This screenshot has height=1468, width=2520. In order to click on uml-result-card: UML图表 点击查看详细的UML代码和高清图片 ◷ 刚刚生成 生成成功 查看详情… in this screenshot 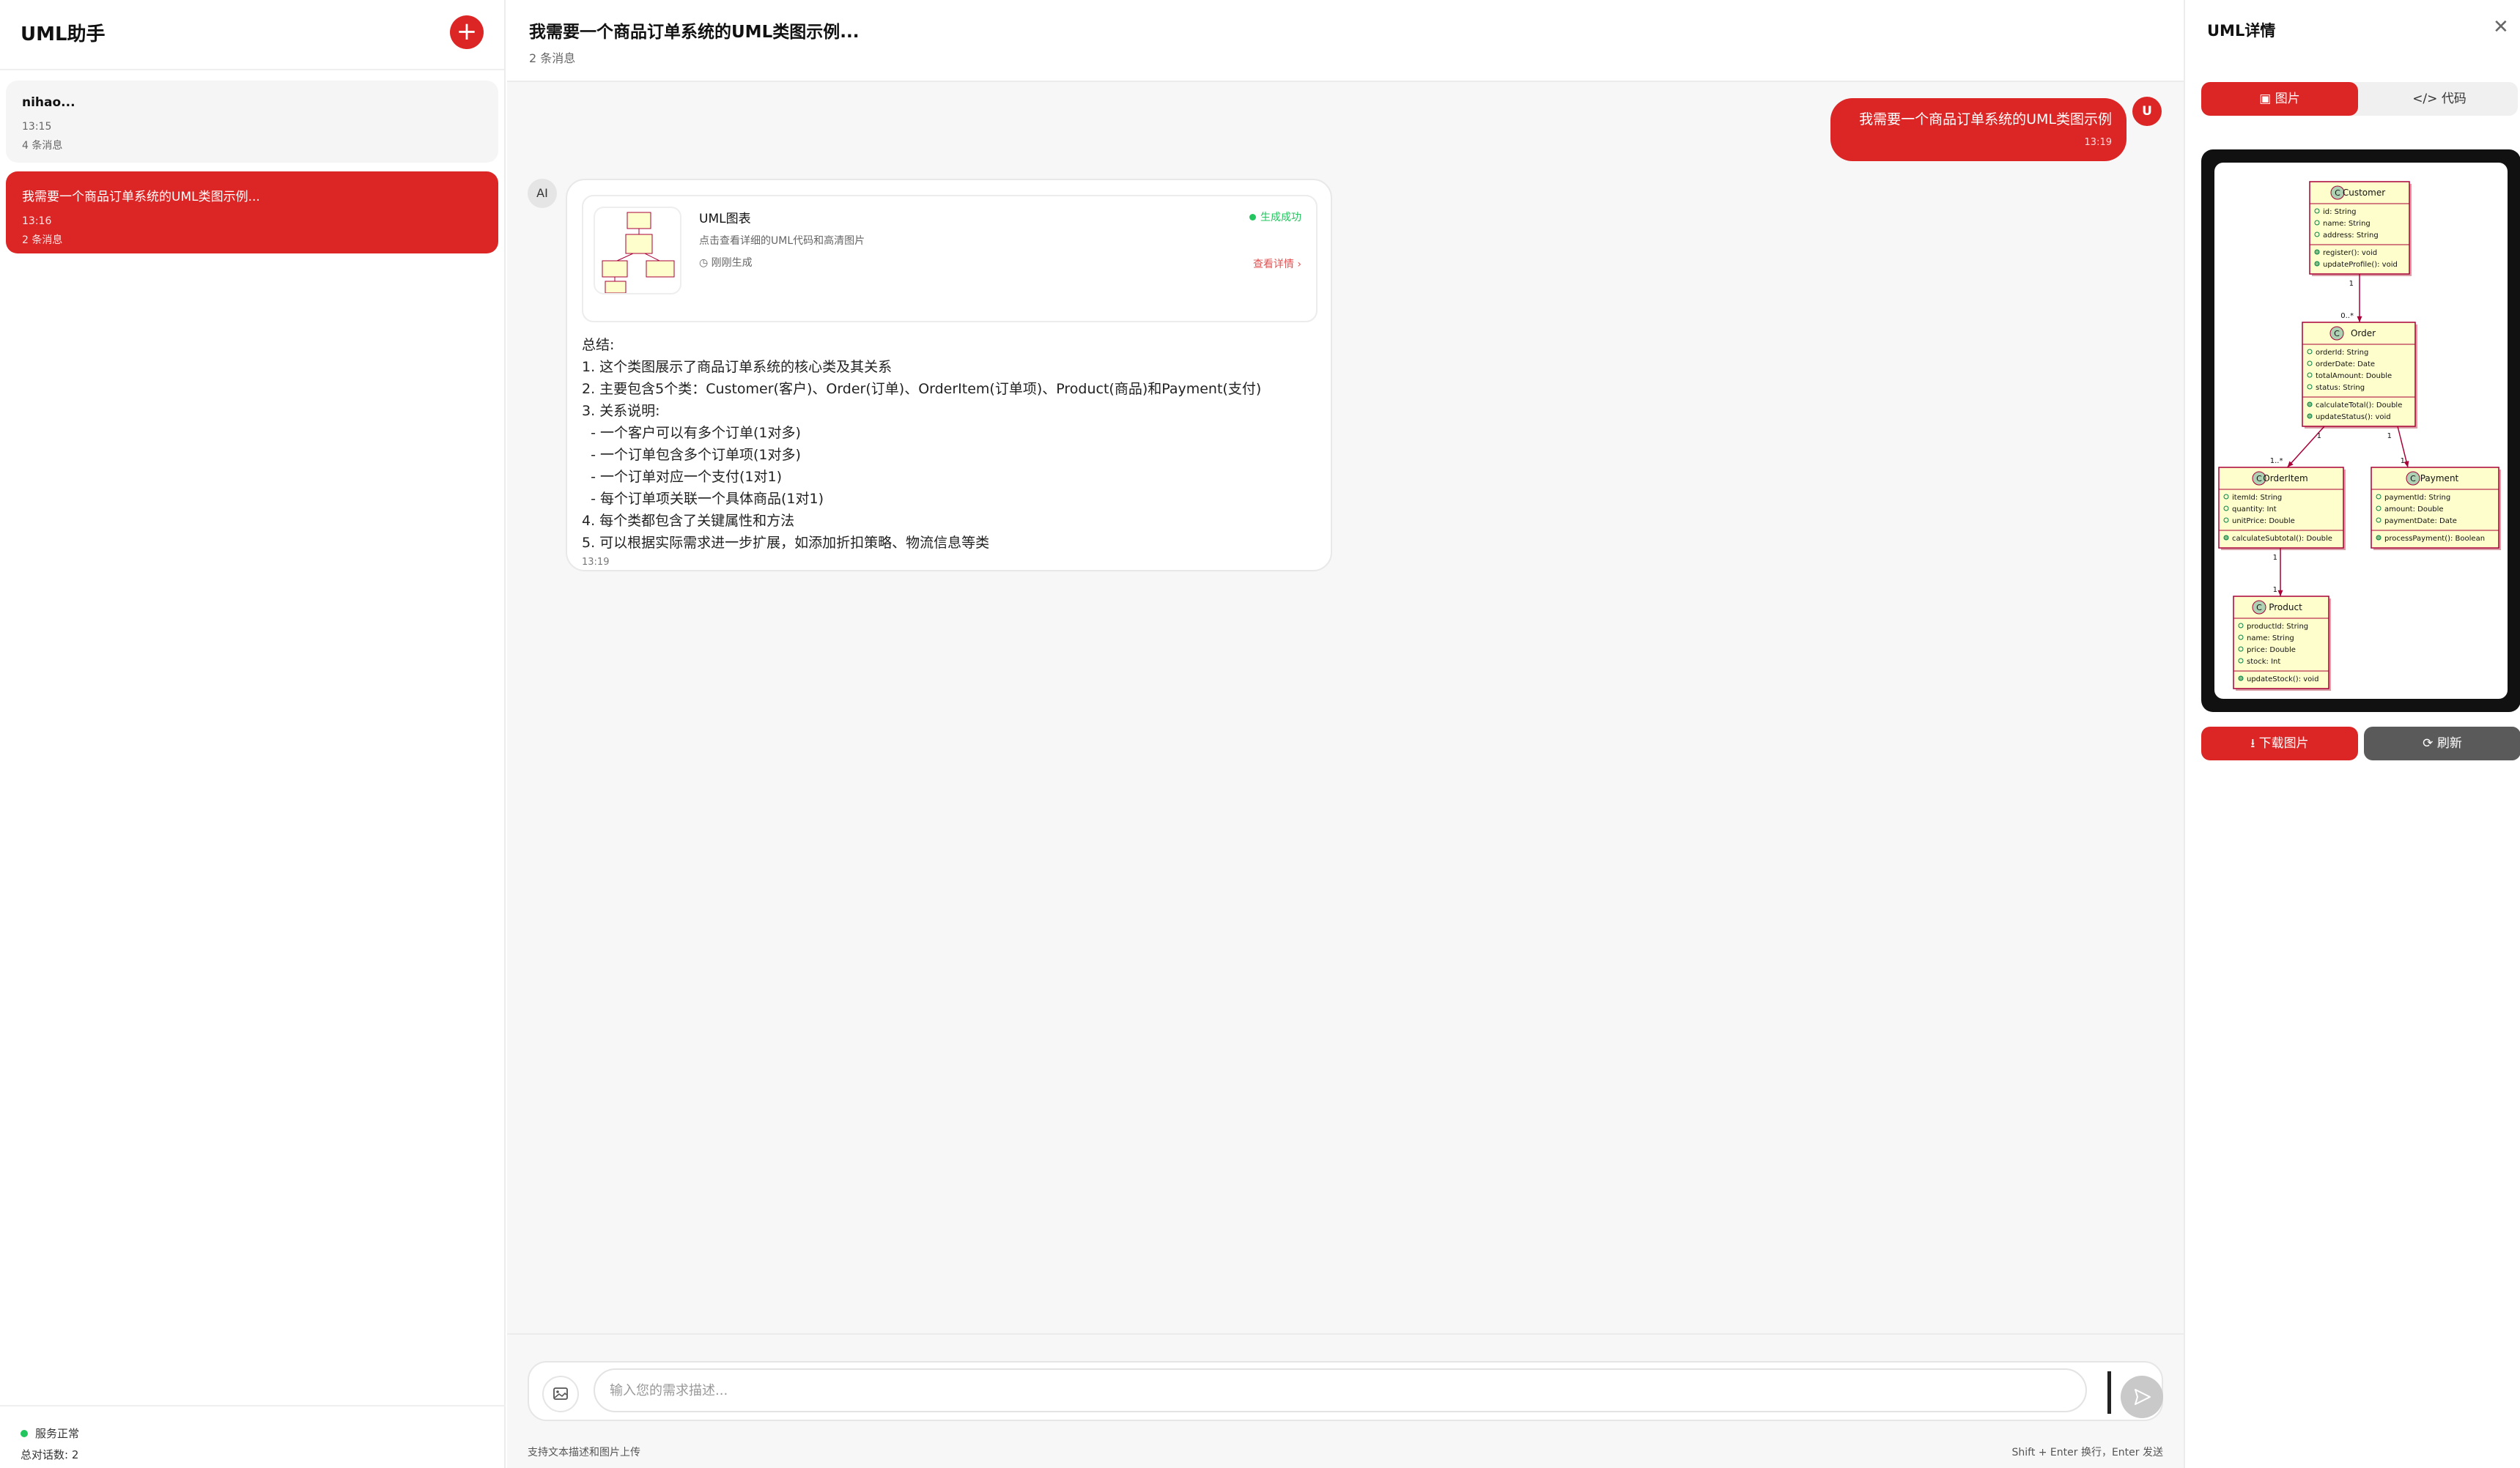, I will do `click(950, 258)`.